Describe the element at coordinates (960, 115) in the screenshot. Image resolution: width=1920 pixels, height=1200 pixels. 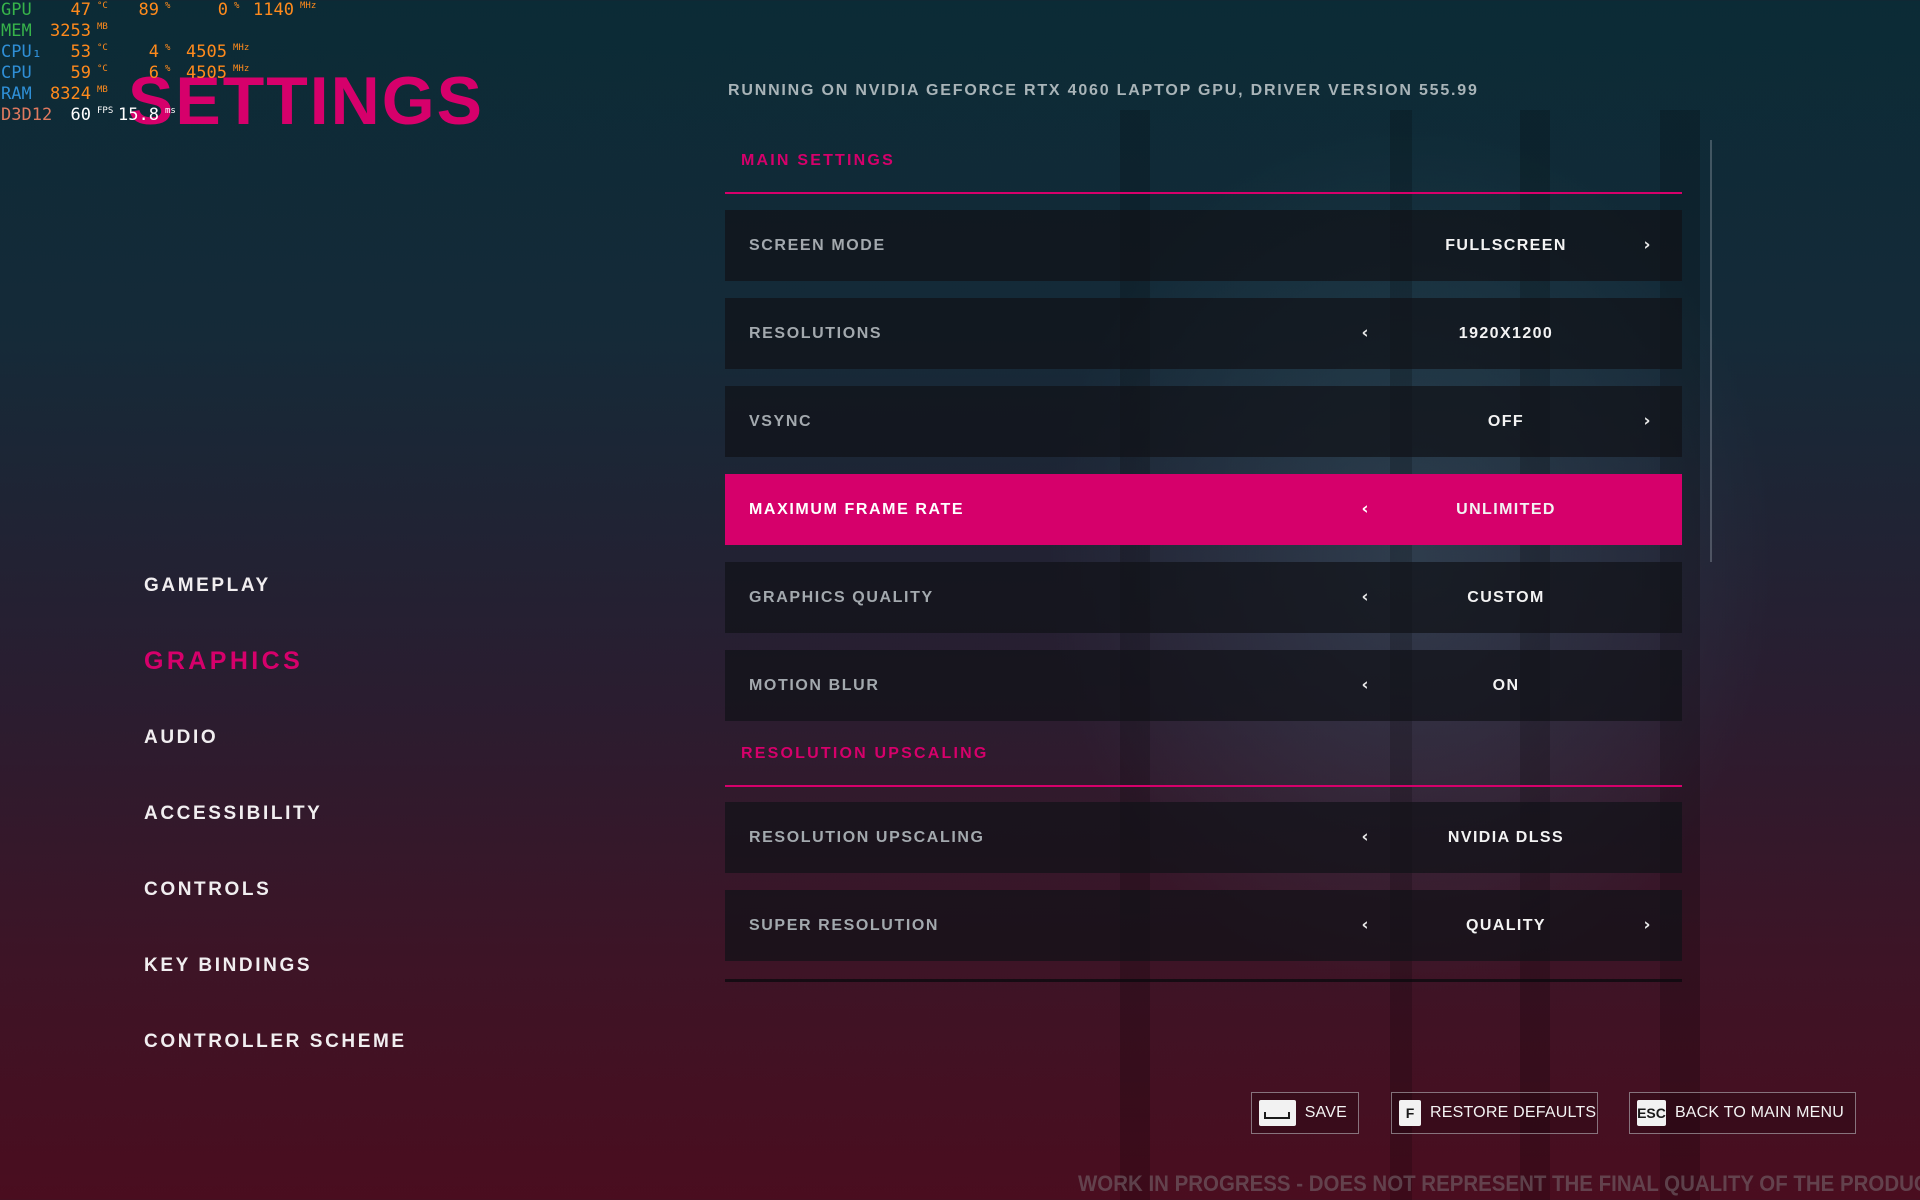
I see `perf-row: D3D12 60 FPS 15.8 ms` at that location.